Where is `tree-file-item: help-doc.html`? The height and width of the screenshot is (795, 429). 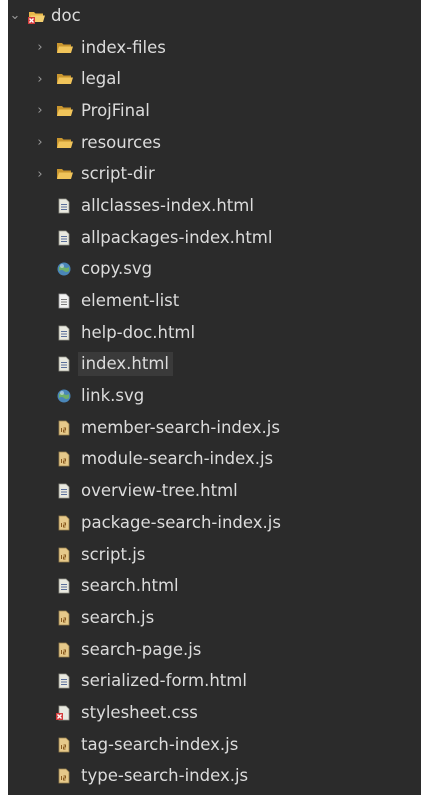 tree-file-item: help-doc.html is located at coordinates (214, 333).